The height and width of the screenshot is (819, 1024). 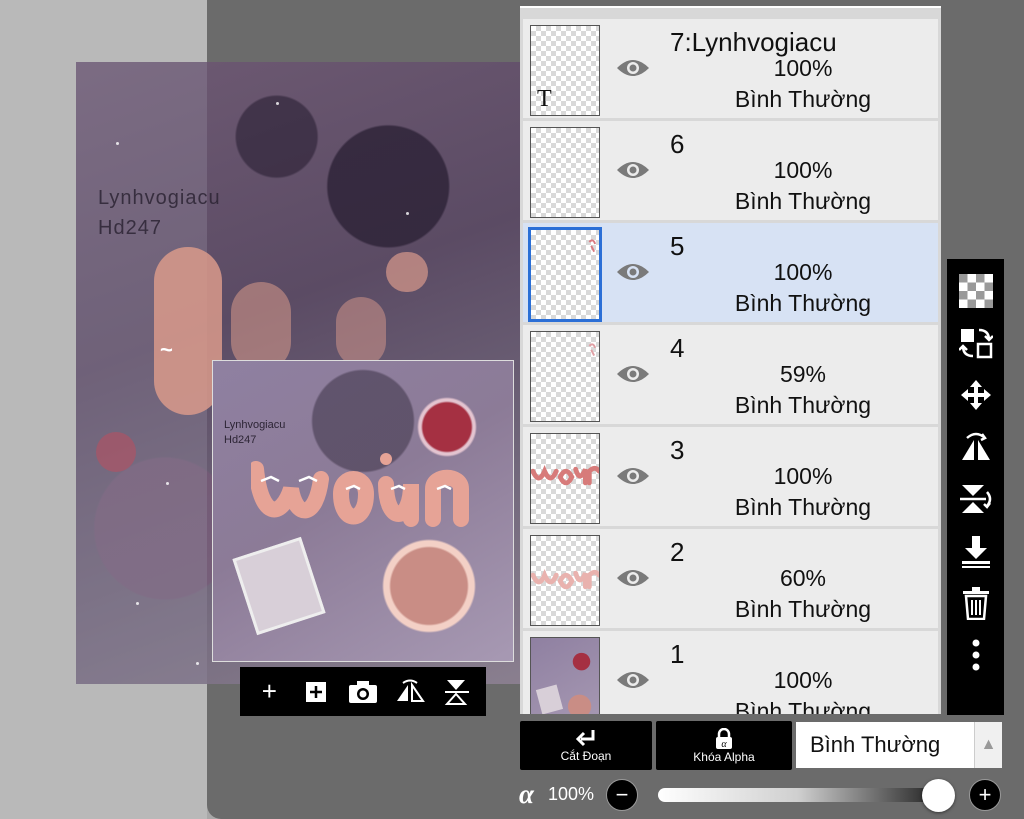 I want to click on preview-thumbnail: Lynhvogiacu Hd247, so click(x=363, y=511).